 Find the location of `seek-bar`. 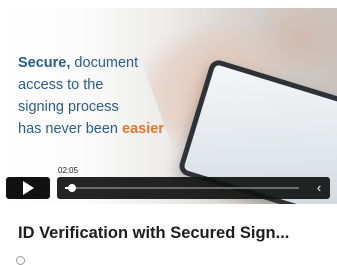

seek-bar is located at coordinates (182, 188).